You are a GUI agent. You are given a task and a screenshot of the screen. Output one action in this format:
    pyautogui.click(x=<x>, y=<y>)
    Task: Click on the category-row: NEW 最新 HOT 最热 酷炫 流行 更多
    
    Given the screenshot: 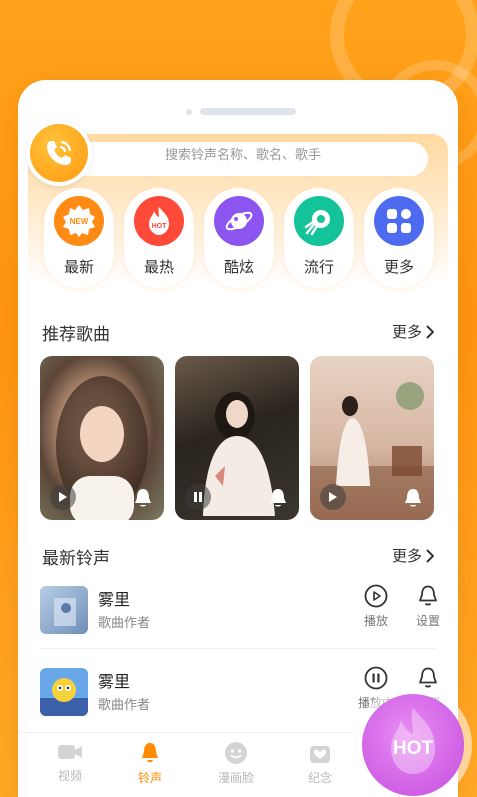 What is the action you would take?
    pyautogui.click(x=239, y=238)
    